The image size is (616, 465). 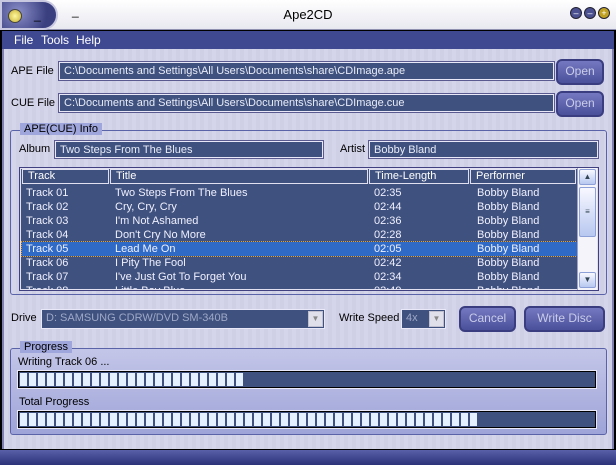 I want to click on table-cell: Cry, Cry, Cry, so click(x=146, y=207).